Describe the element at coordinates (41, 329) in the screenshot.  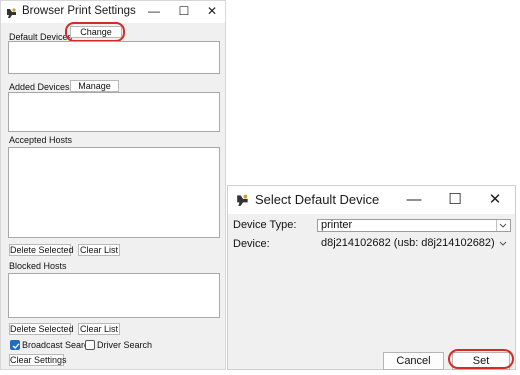
I see `blocked-delete-selected-button: Delete Selected` at that location.